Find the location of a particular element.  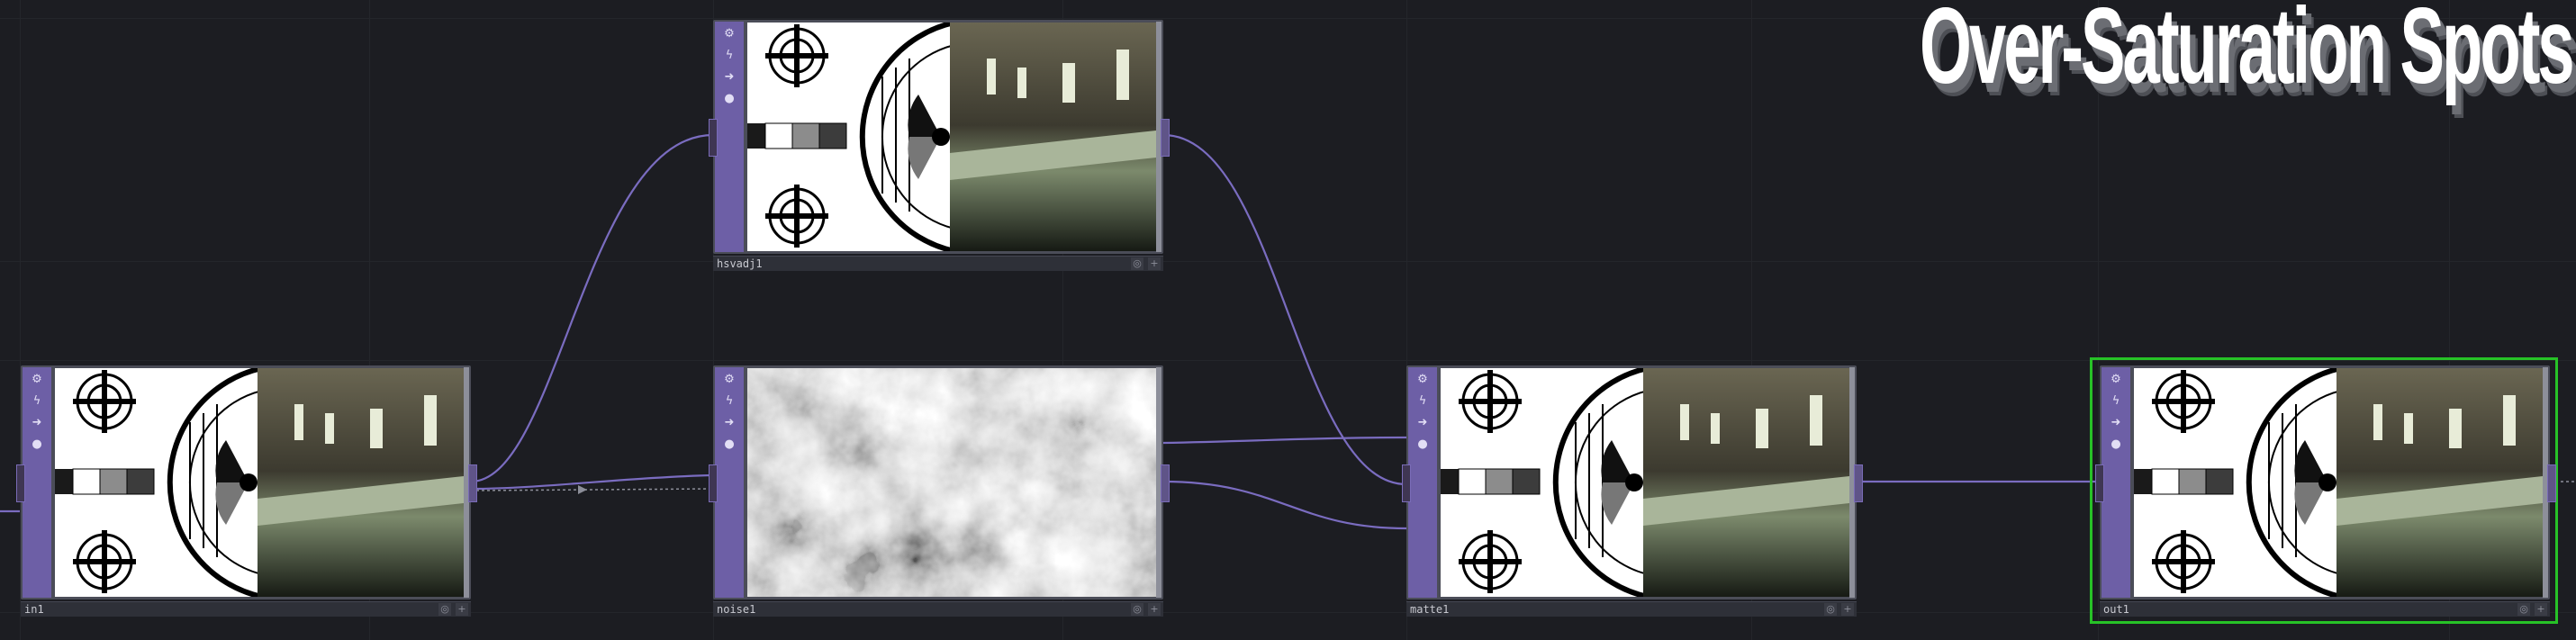

page-title: Over-Saturation Spots is located at coordinates (2248, 53).